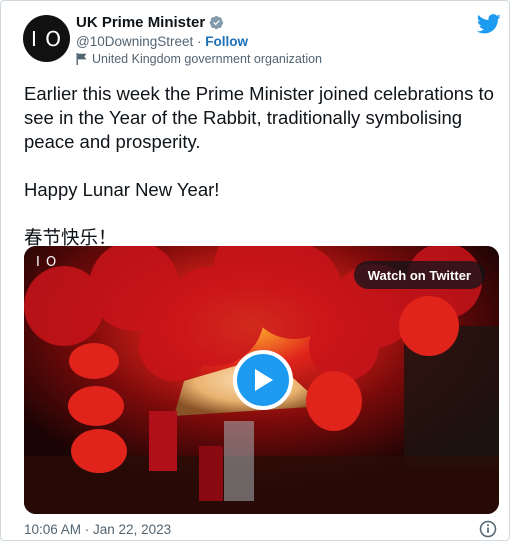  Describe the element at coordinates (216, 22) in the screenshot. I see `verified-badge-icon` at that location.